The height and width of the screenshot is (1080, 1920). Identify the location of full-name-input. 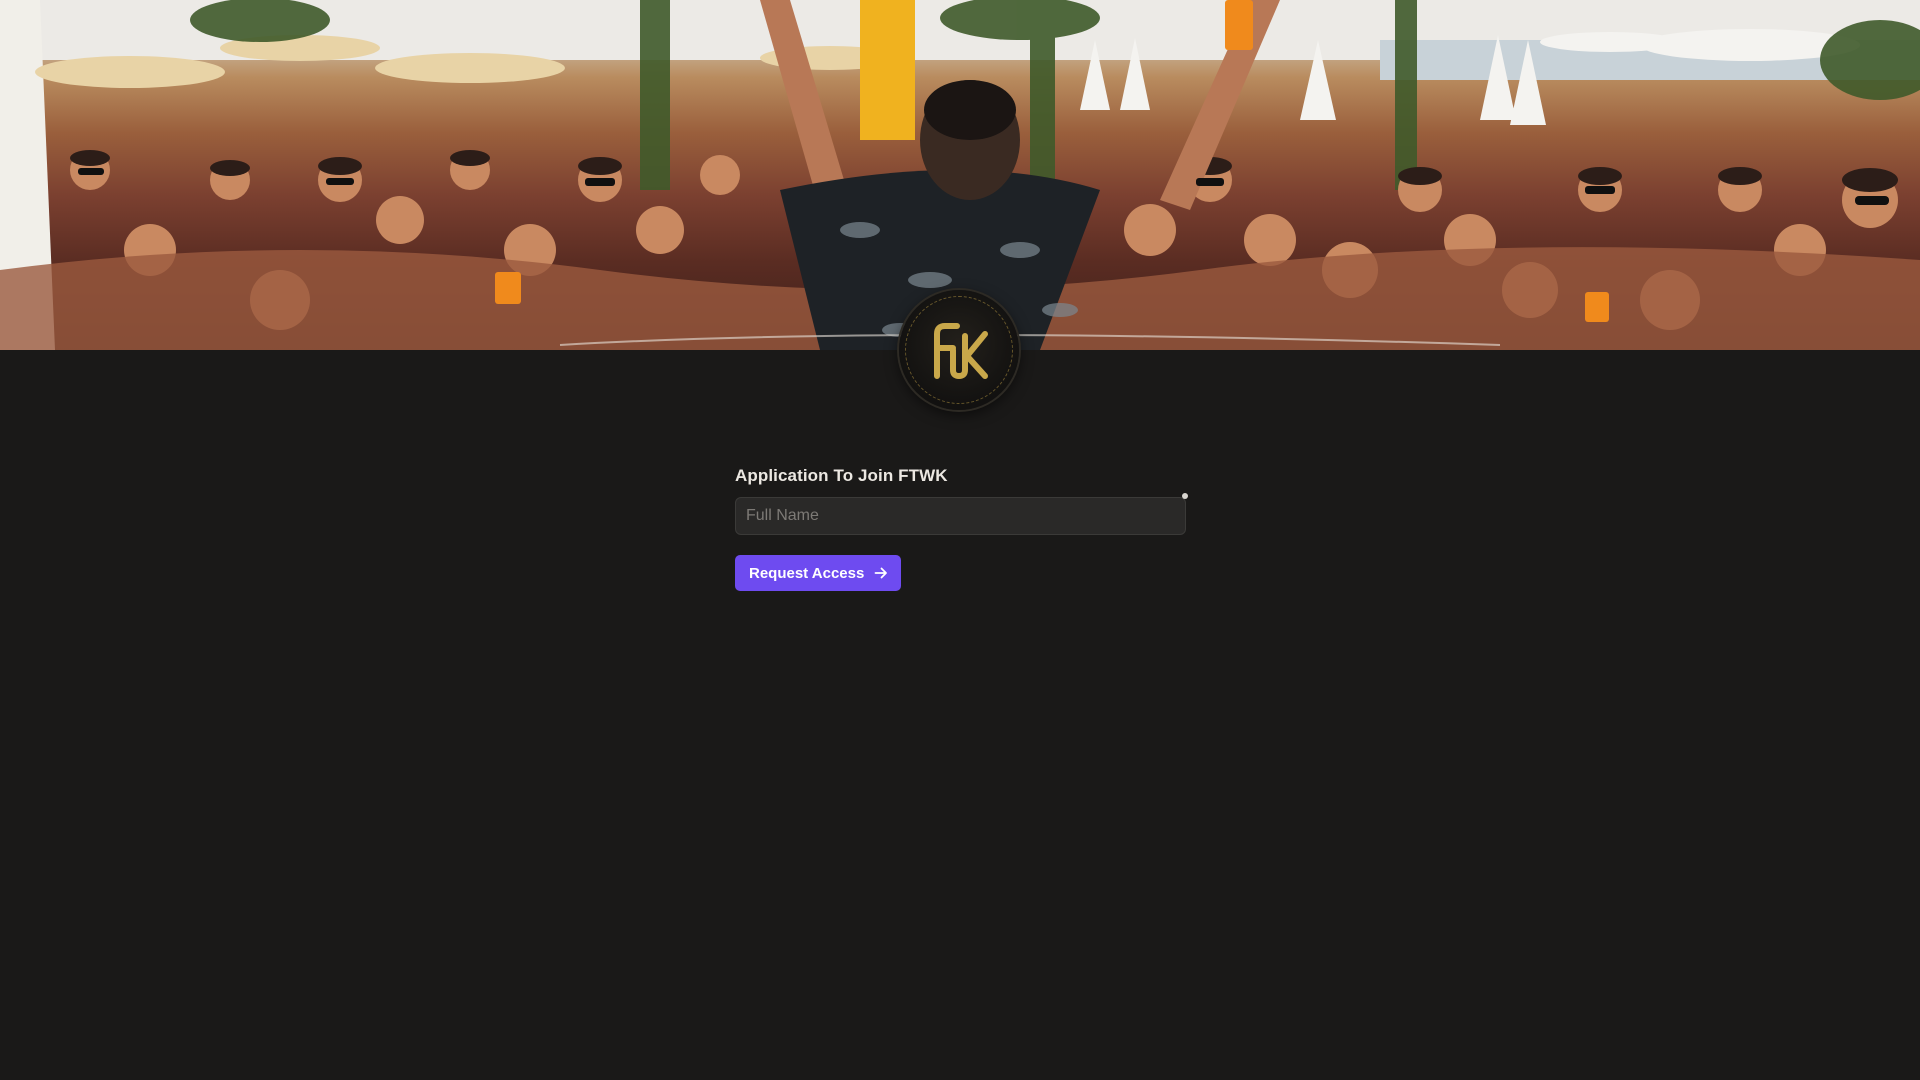
(960, 516).